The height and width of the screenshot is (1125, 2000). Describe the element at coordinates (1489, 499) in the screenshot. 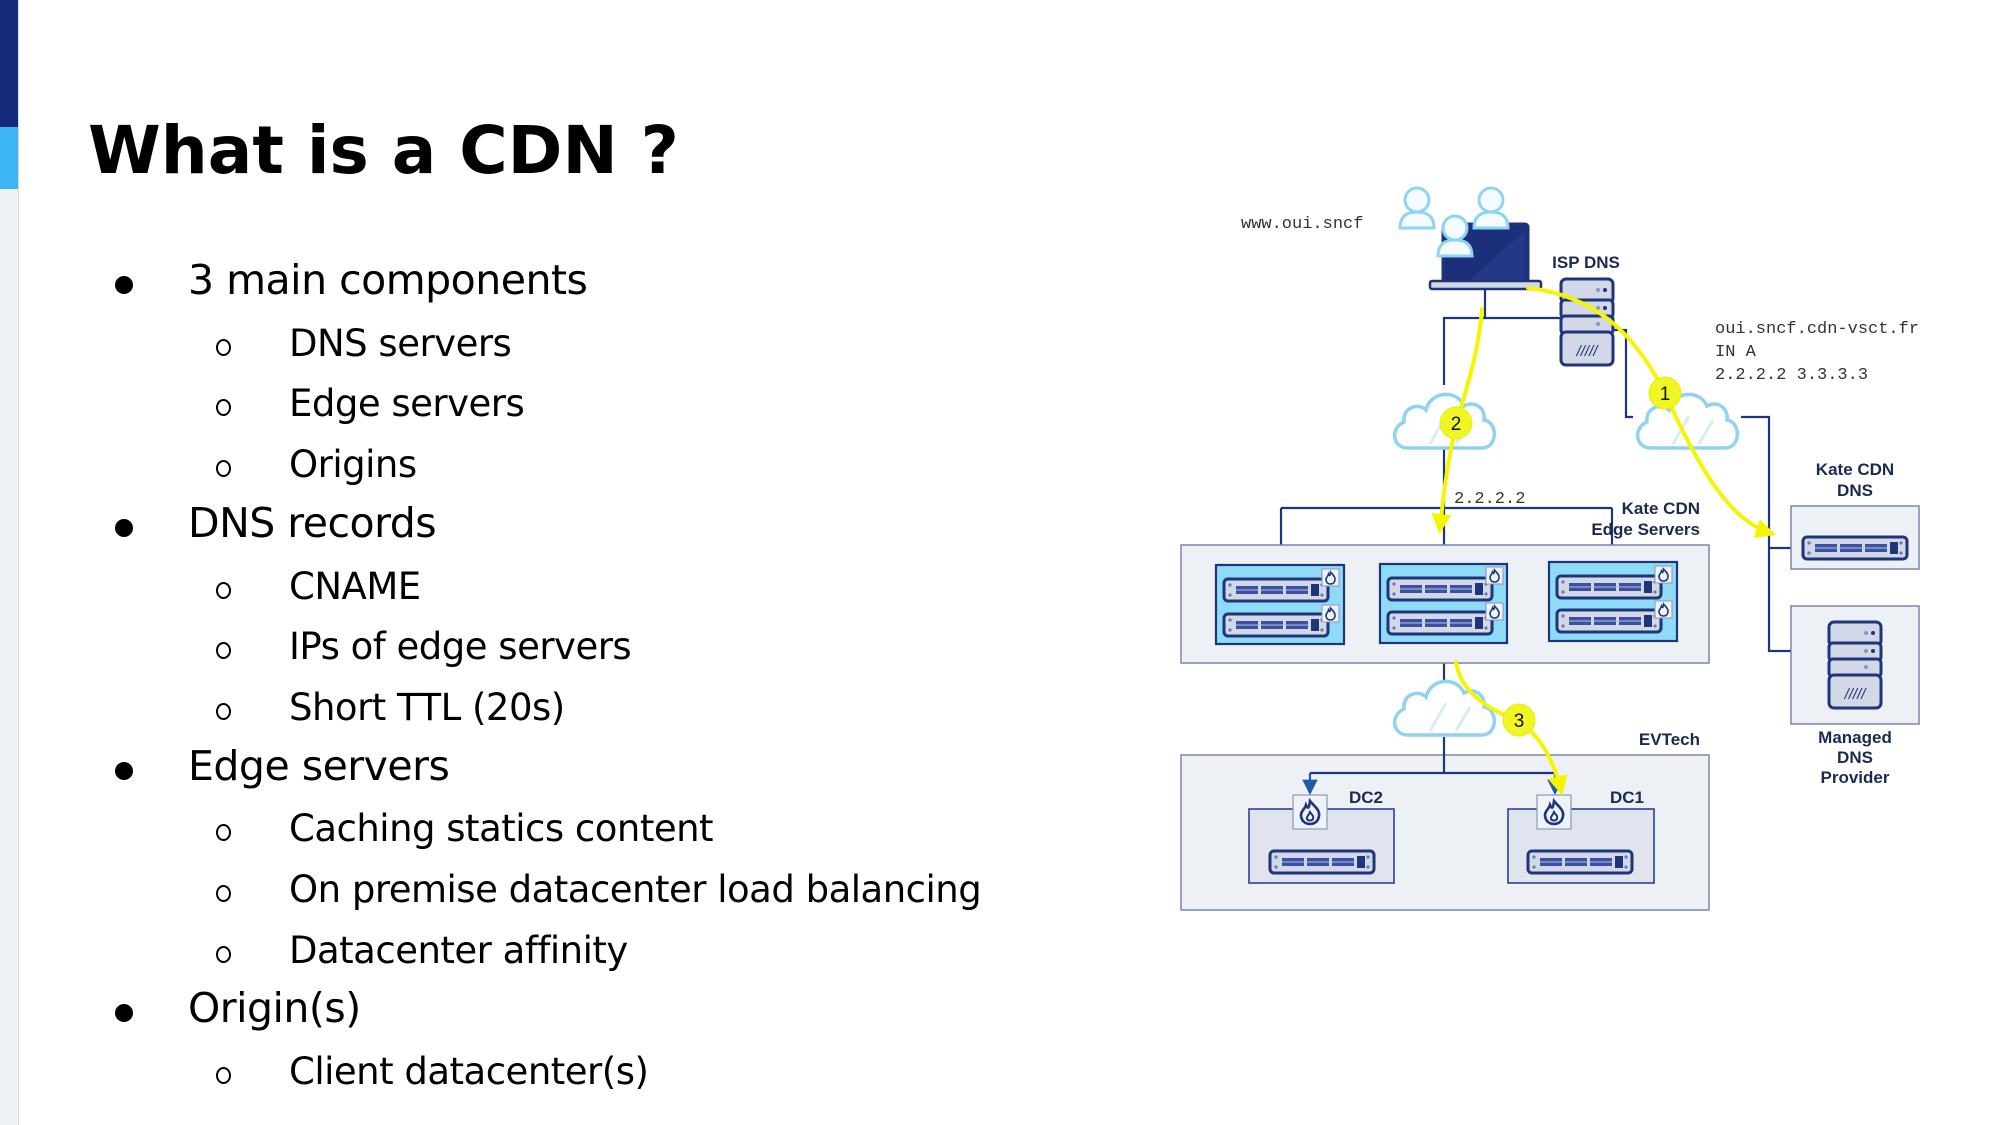

I see `edge-ip-label: 2.2.2.2` at that location.